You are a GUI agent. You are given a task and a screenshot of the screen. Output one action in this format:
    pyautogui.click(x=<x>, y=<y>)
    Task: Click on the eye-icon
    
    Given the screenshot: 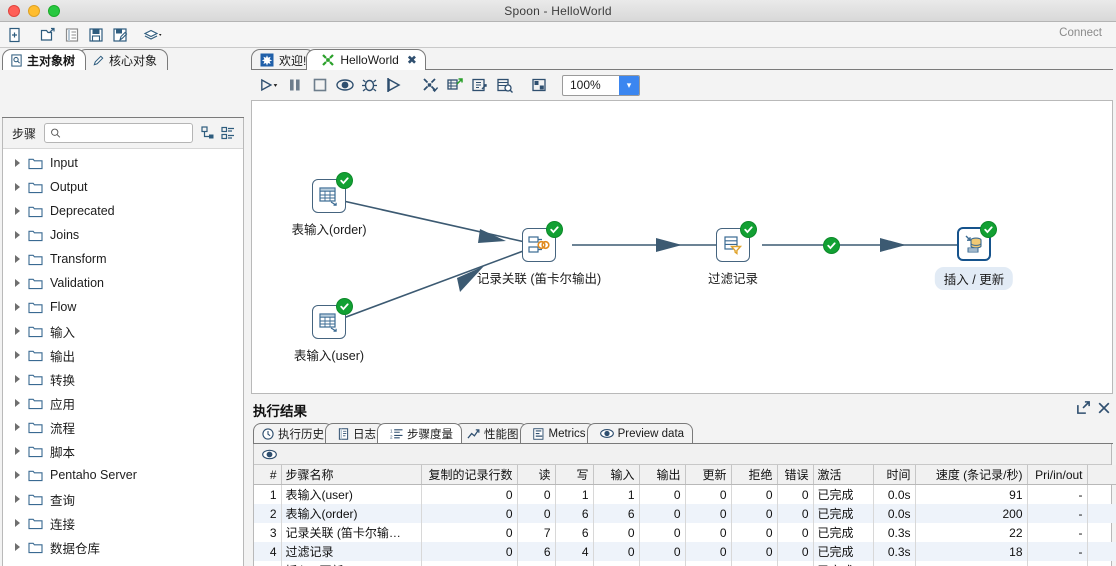 What is the action you would take?
    pyautogui.click(x=269, y=454)
    